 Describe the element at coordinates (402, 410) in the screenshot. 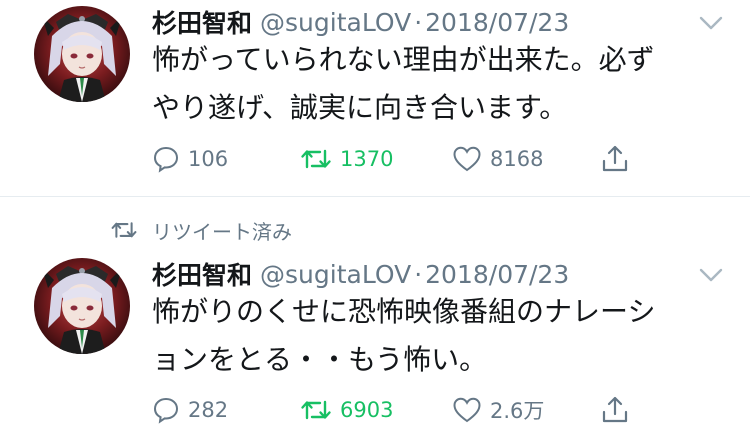

I see `tweet-actions: 282 6903 2.6万` at that location.